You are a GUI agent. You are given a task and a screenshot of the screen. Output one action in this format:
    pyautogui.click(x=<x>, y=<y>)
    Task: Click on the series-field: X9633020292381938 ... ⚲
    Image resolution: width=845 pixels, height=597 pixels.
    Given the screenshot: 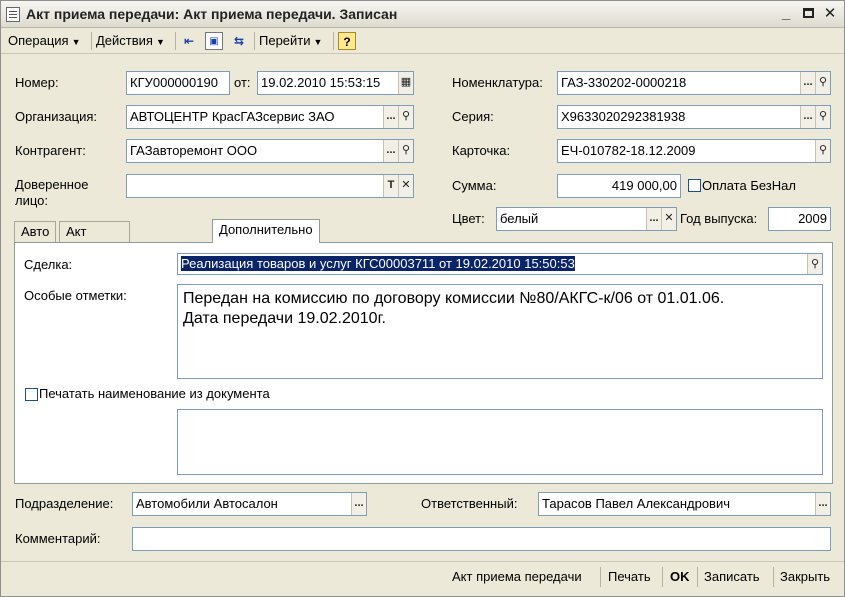 What is the action you would take?
    pyautogui.click(x=694, y=117)
    